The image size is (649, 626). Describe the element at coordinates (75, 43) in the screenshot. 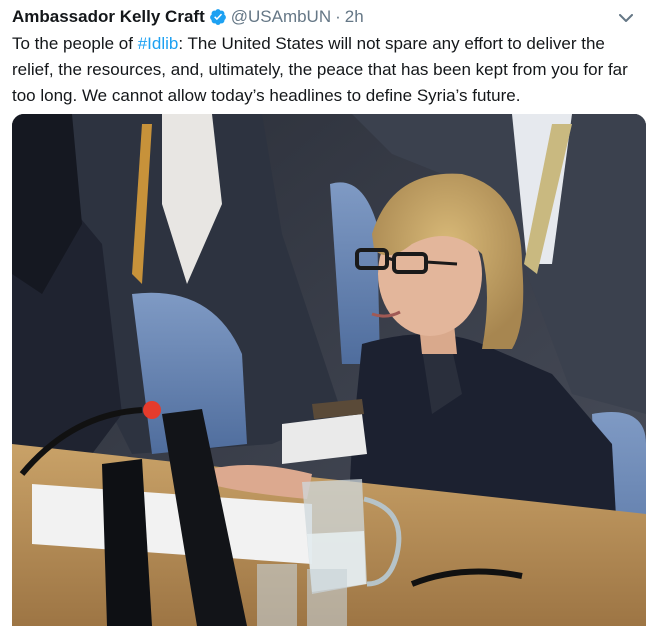

I see `tweet-text-prefix: To the people of` at that location.